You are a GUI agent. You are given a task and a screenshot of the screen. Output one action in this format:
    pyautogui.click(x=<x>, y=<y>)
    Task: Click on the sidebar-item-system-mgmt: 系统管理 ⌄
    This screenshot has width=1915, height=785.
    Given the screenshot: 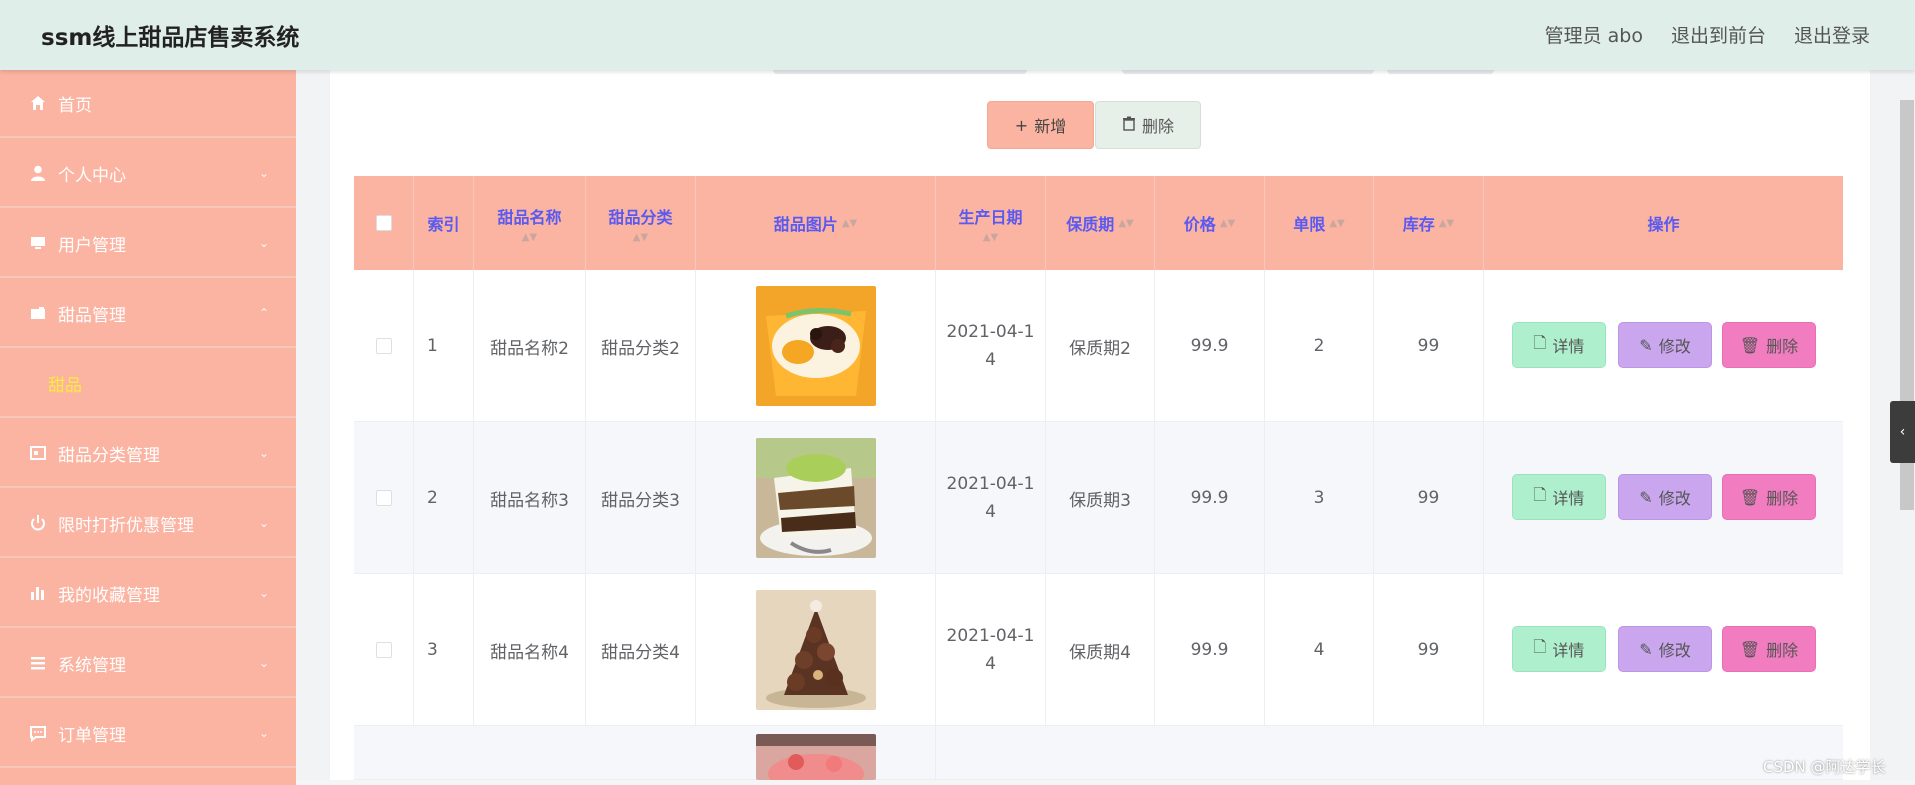 What is the action you would take?
    pyautogui.click(x=148, y=664)
    